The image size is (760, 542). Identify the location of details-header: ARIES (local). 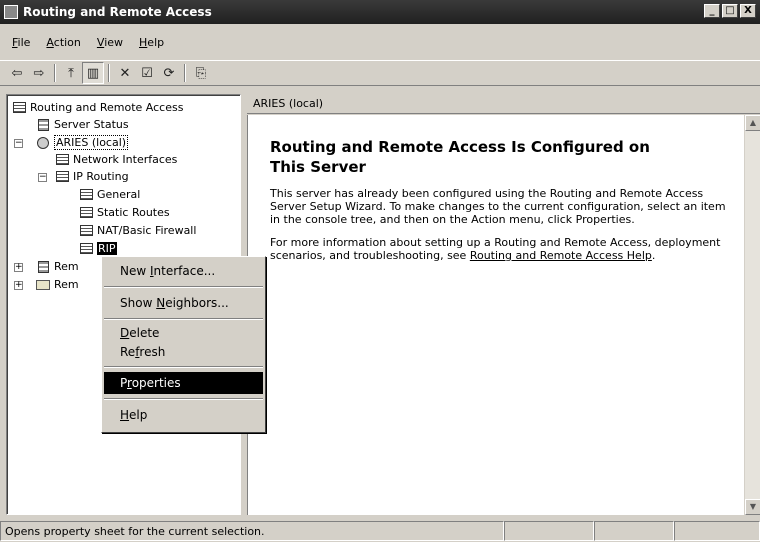
(503, 104).